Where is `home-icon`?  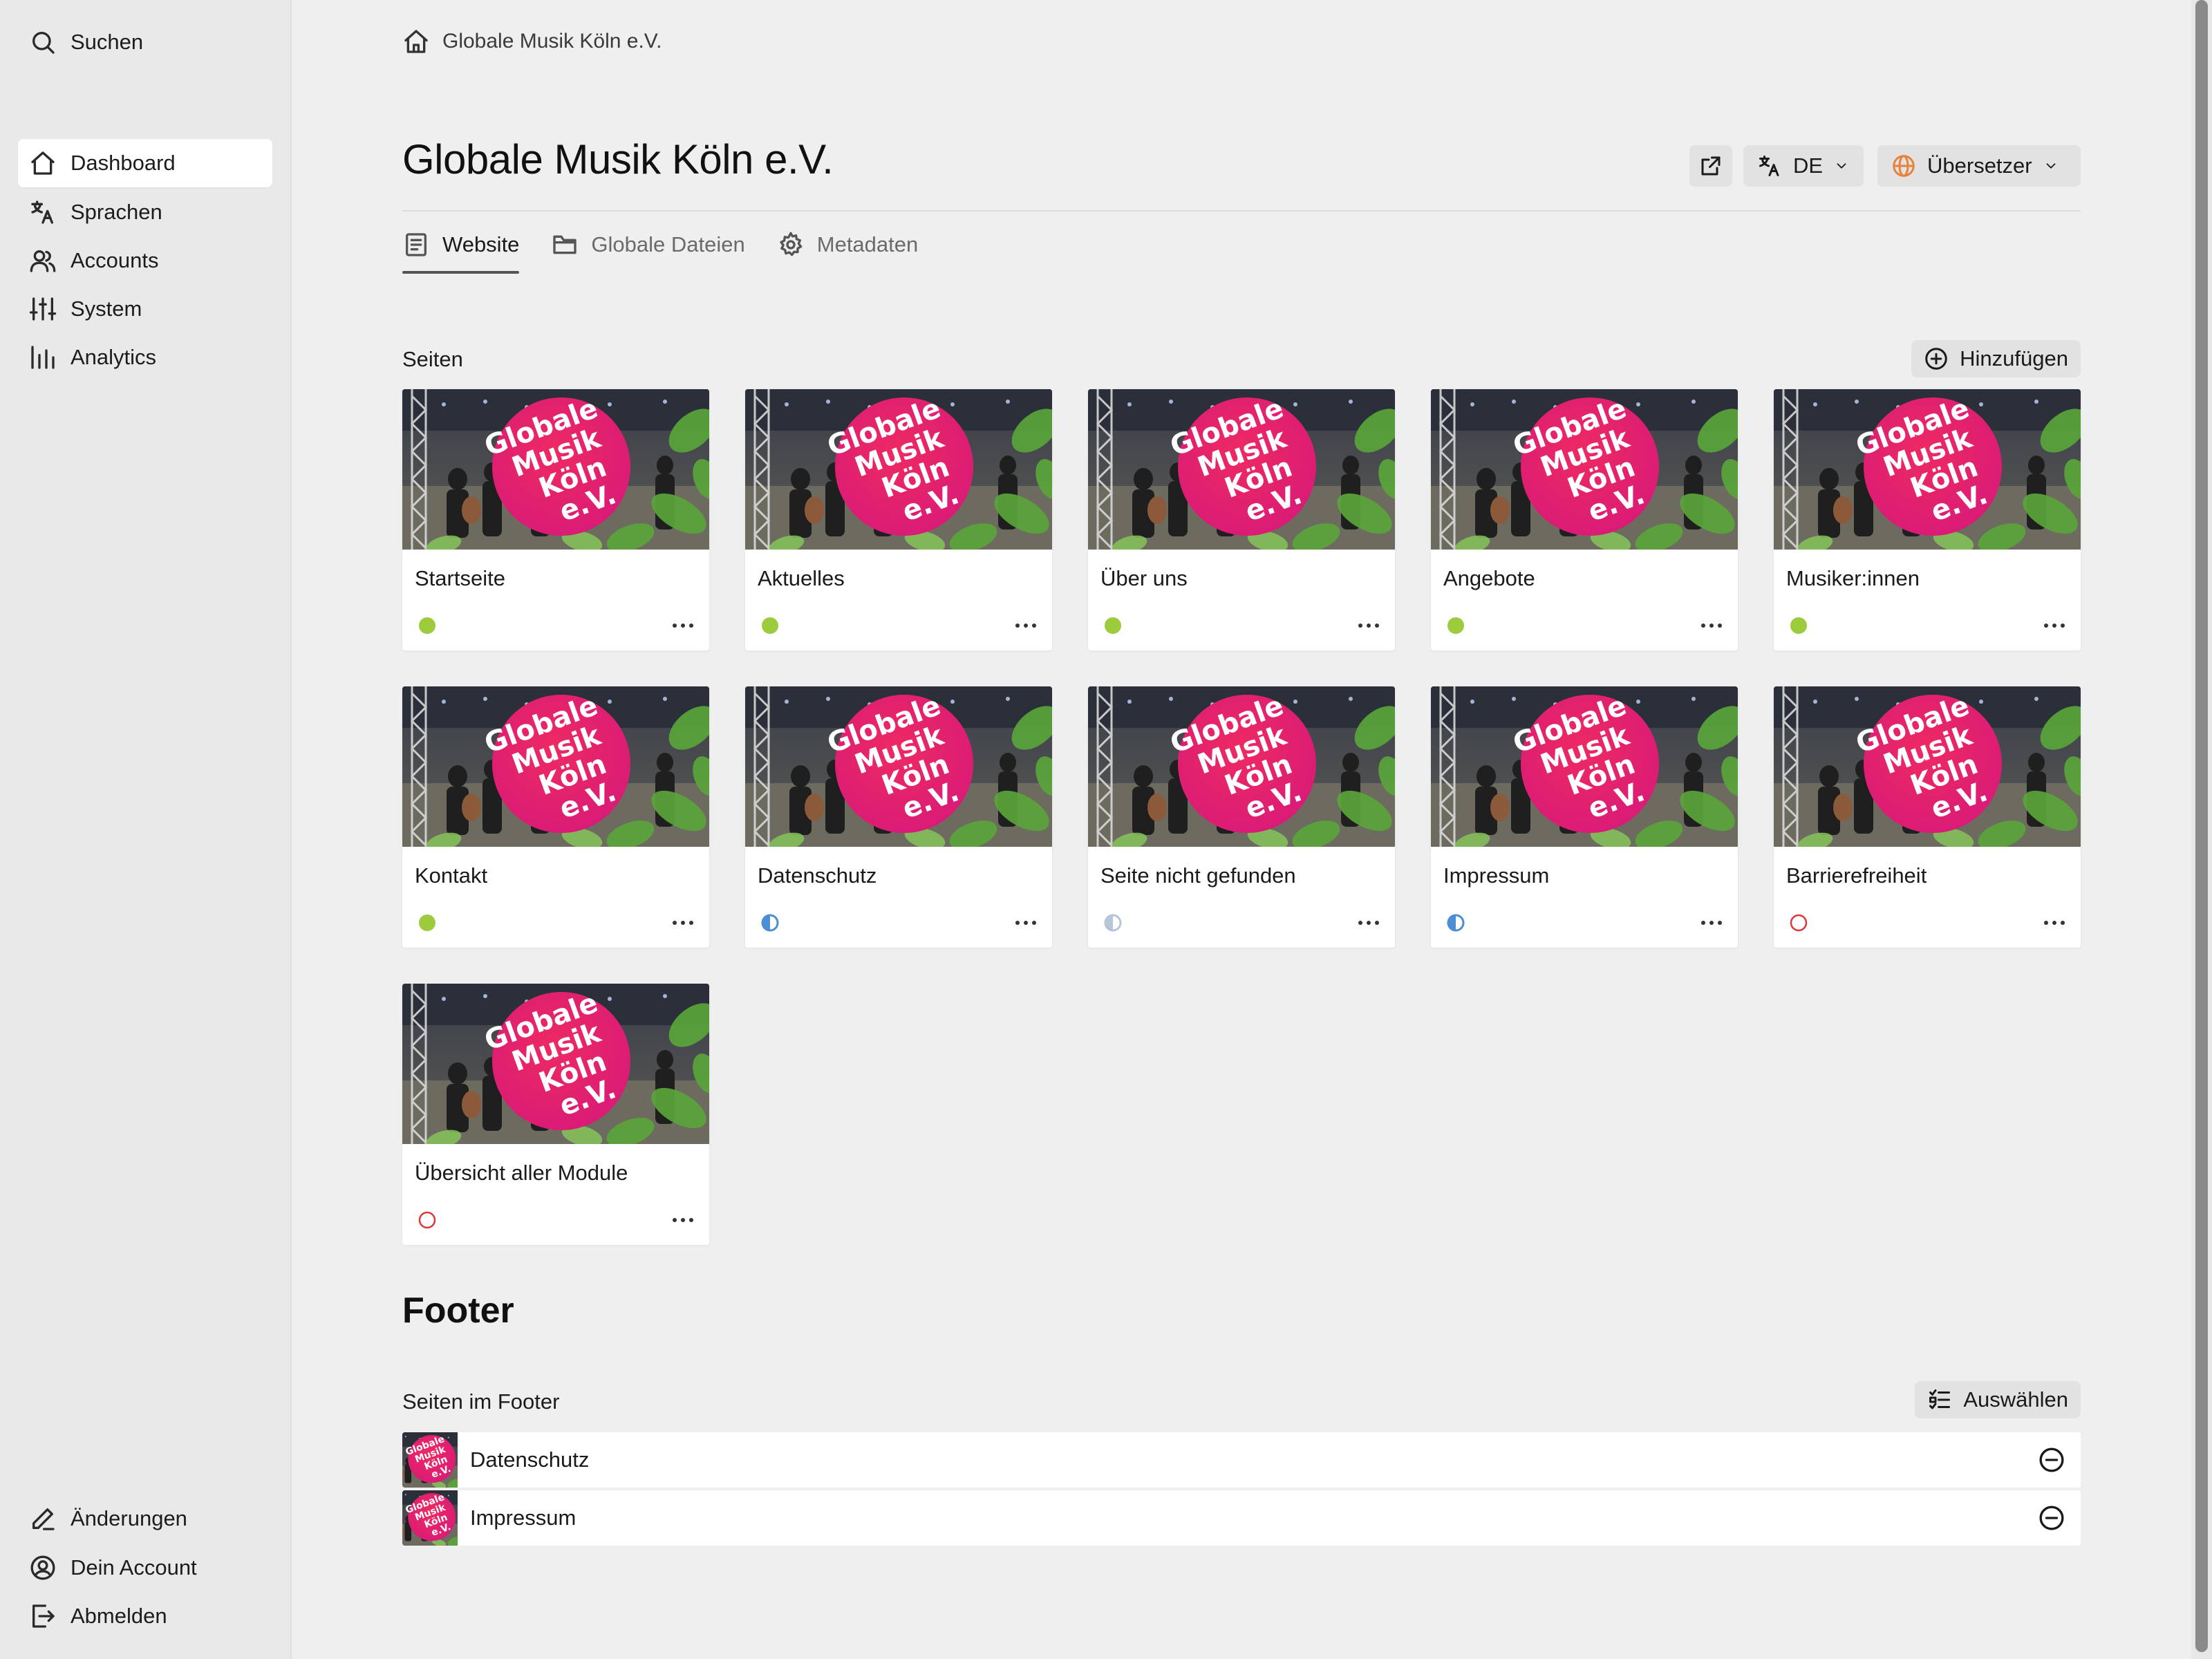
home-icon is located at coordinates (416, 41).